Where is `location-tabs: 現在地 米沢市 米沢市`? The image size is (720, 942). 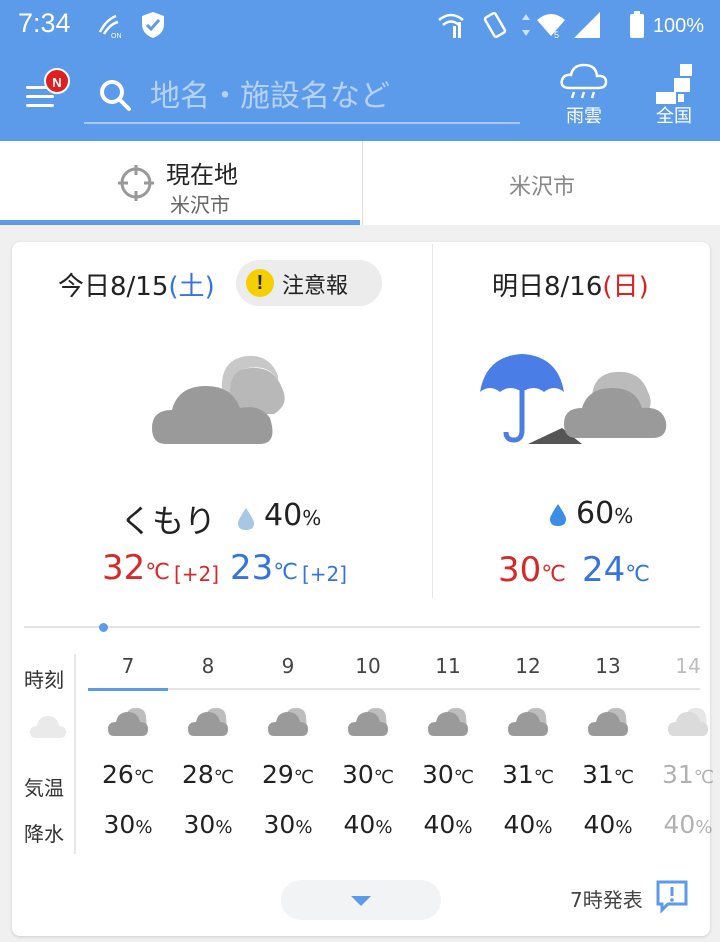
location-tabs: 現在地 米沢市 米沢市 is located at coordinates (360, 183).